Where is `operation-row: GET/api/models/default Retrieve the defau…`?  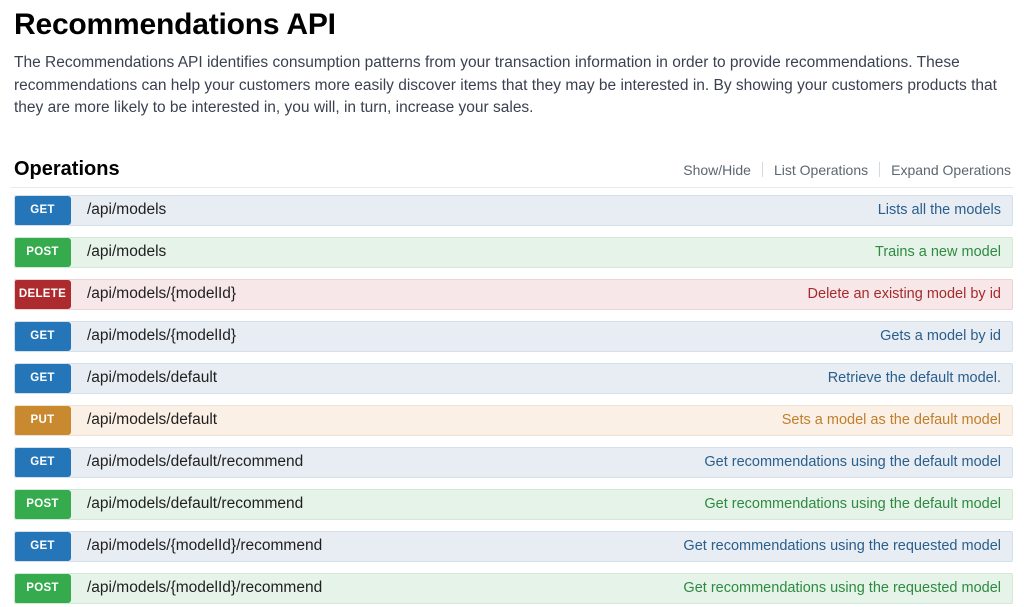
operation-row: GET/api/models/default Retrieve the defau… is located at coordinates (513, 378).